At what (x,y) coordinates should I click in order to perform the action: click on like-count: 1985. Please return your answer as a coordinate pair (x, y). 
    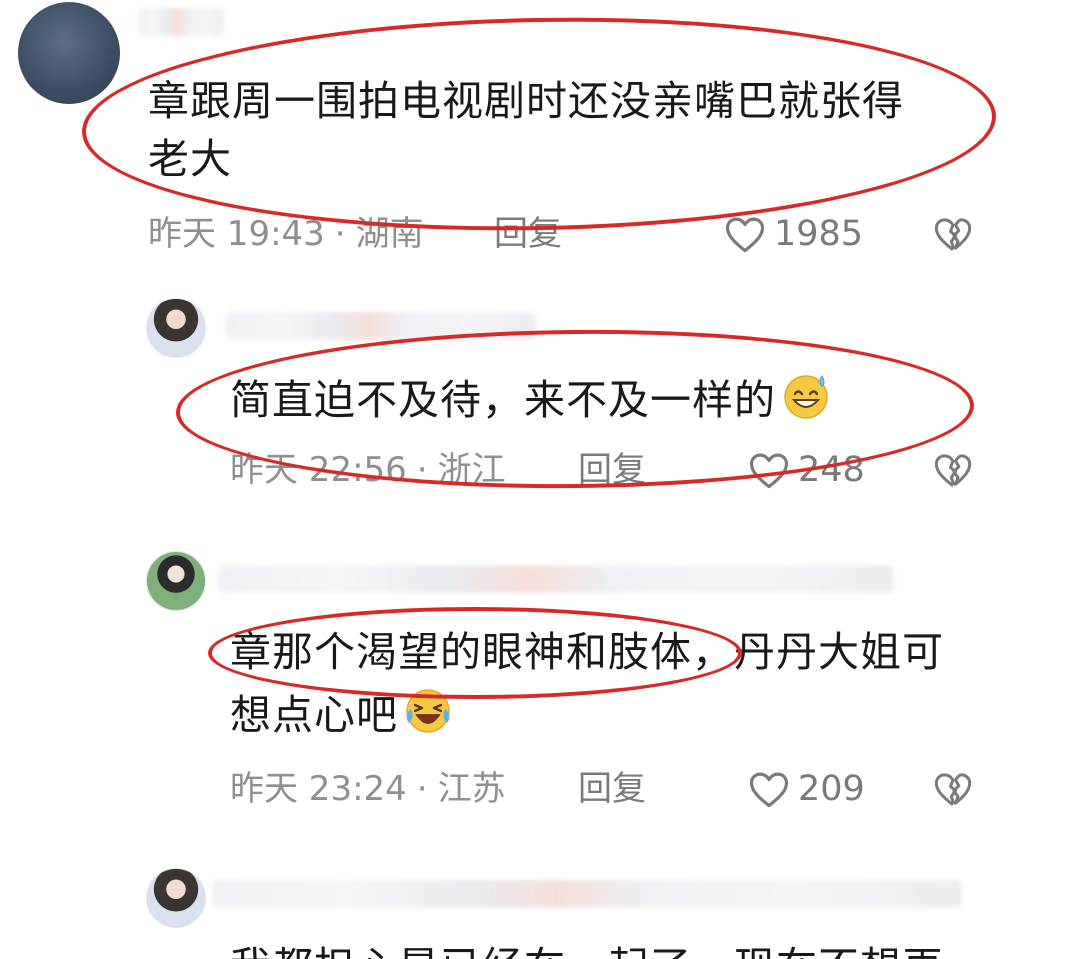
    Looking at the image, I should click on (819, 234).